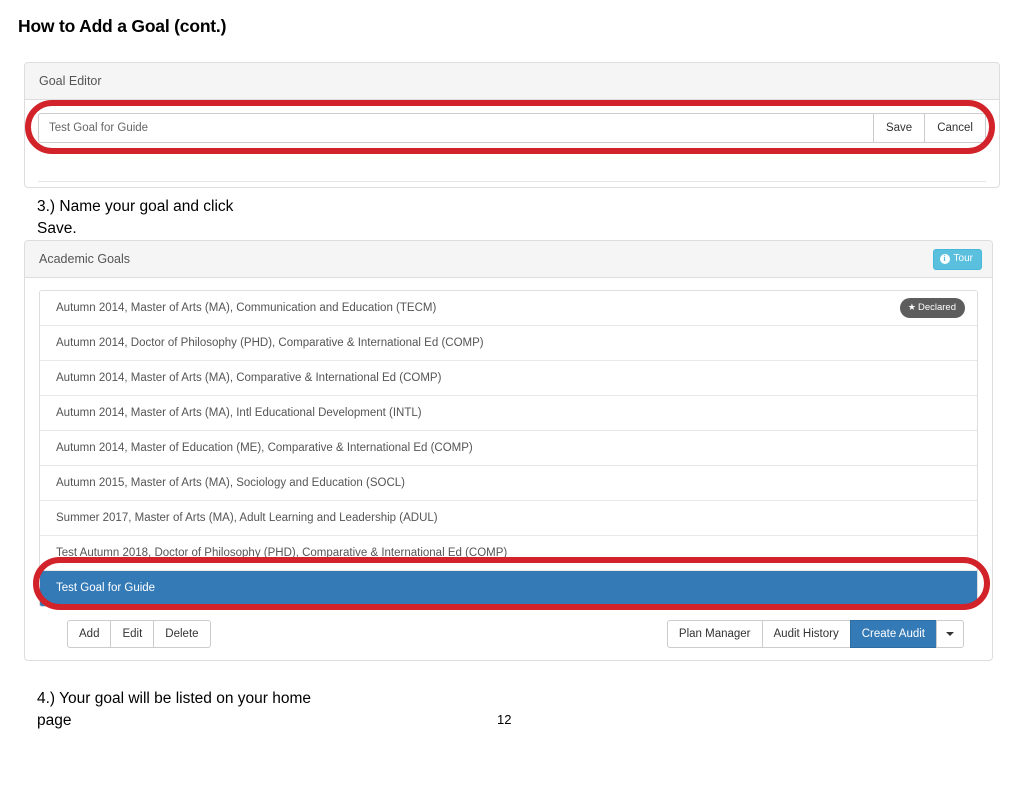 The image size is (1024, 791). What do you see at coordinates (504, 719) in the screenshot?
I see `page-number: 12` at bounding box center [504, 719].